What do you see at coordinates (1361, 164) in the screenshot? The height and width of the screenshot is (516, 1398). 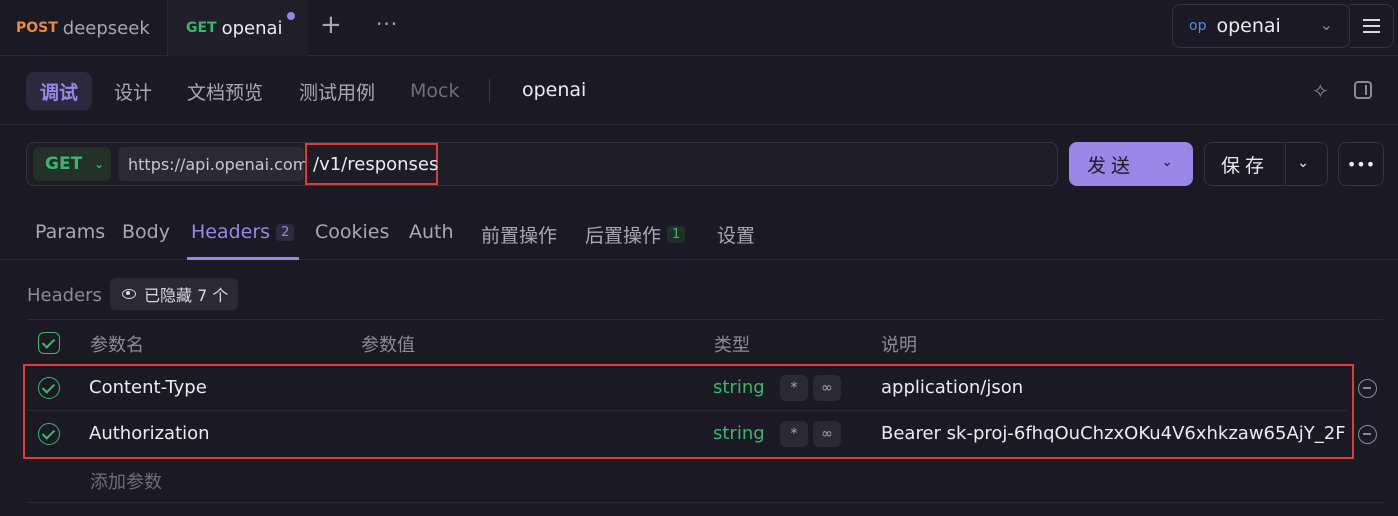 I see `more-options-icon: •••` at bounding box center [1361, 164].